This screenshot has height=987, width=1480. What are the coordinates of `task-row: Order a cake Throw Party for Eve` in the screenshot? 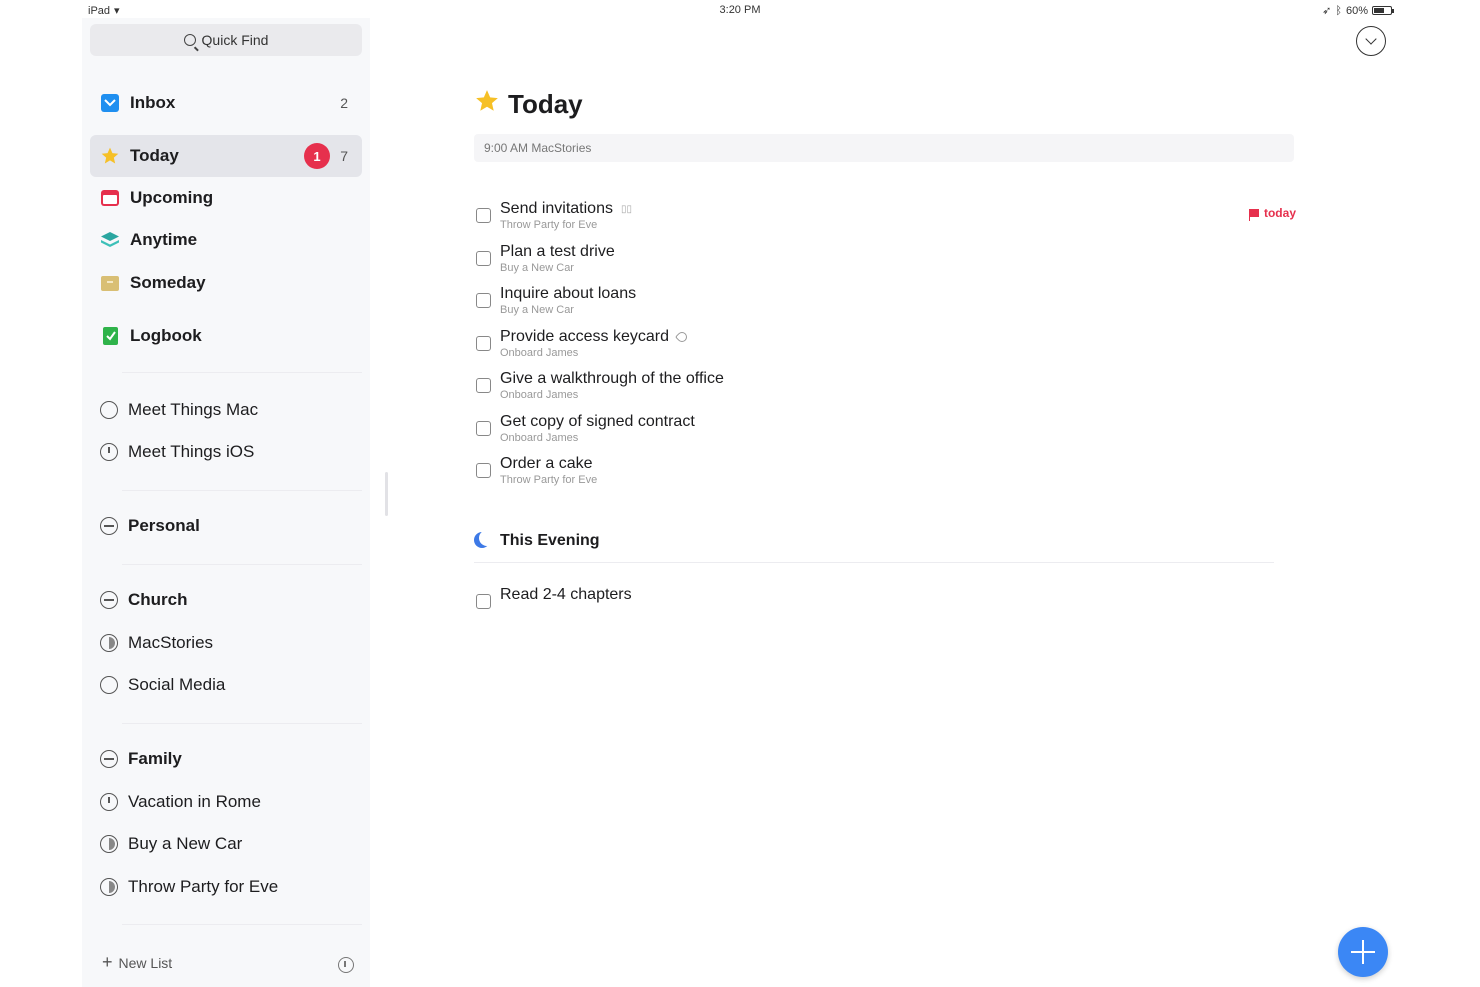 It's located at (886, 475).